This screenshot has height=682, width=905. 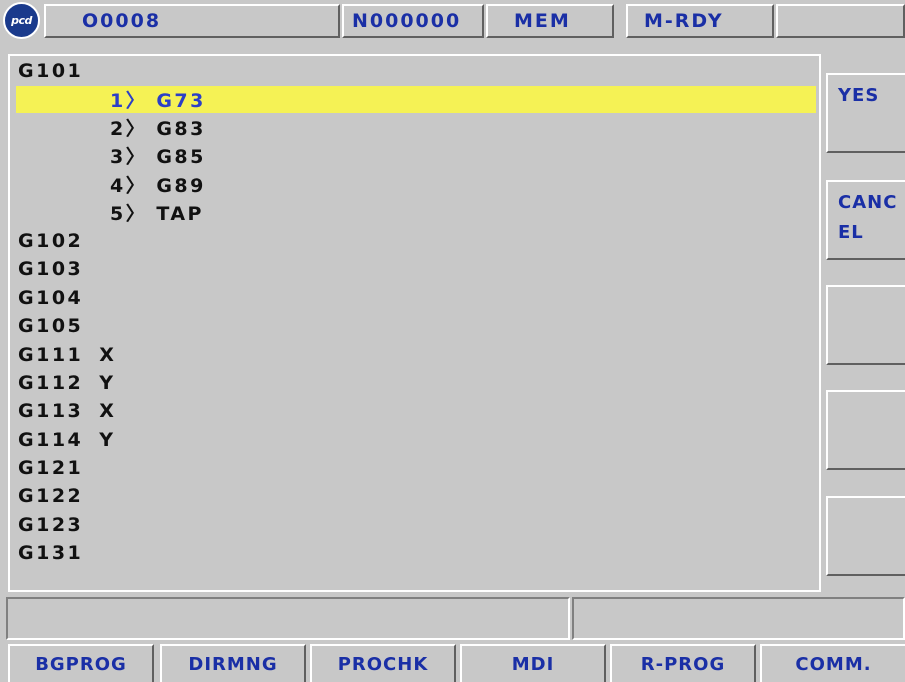 What do you see at coordinates (50, 298) in the screenshot?
I see `list-item: G104` at bounding box center [50, 298].